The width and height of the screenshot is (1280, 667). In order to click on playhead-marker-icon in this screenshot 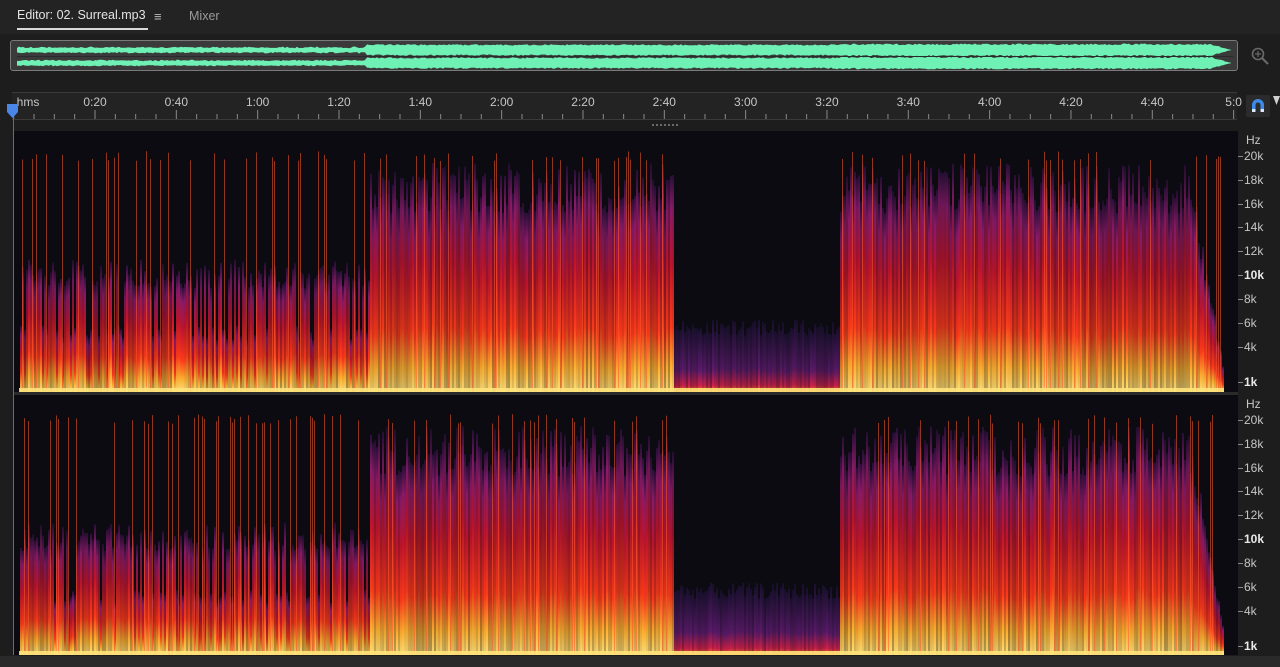, I will do `click(12, 111)`.